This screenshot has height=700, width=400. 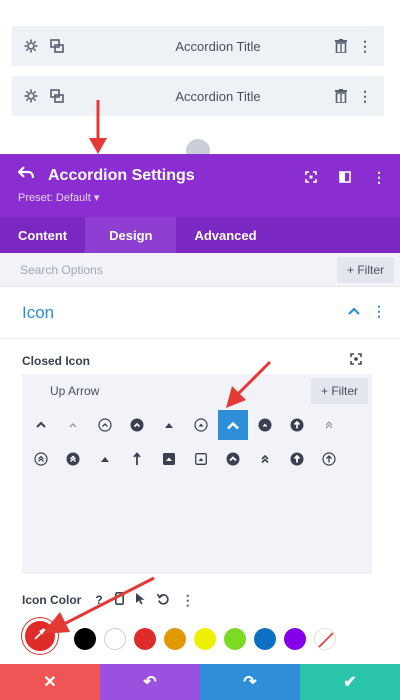 I want to click on color-swatch-white, so click(x=115, y=639).